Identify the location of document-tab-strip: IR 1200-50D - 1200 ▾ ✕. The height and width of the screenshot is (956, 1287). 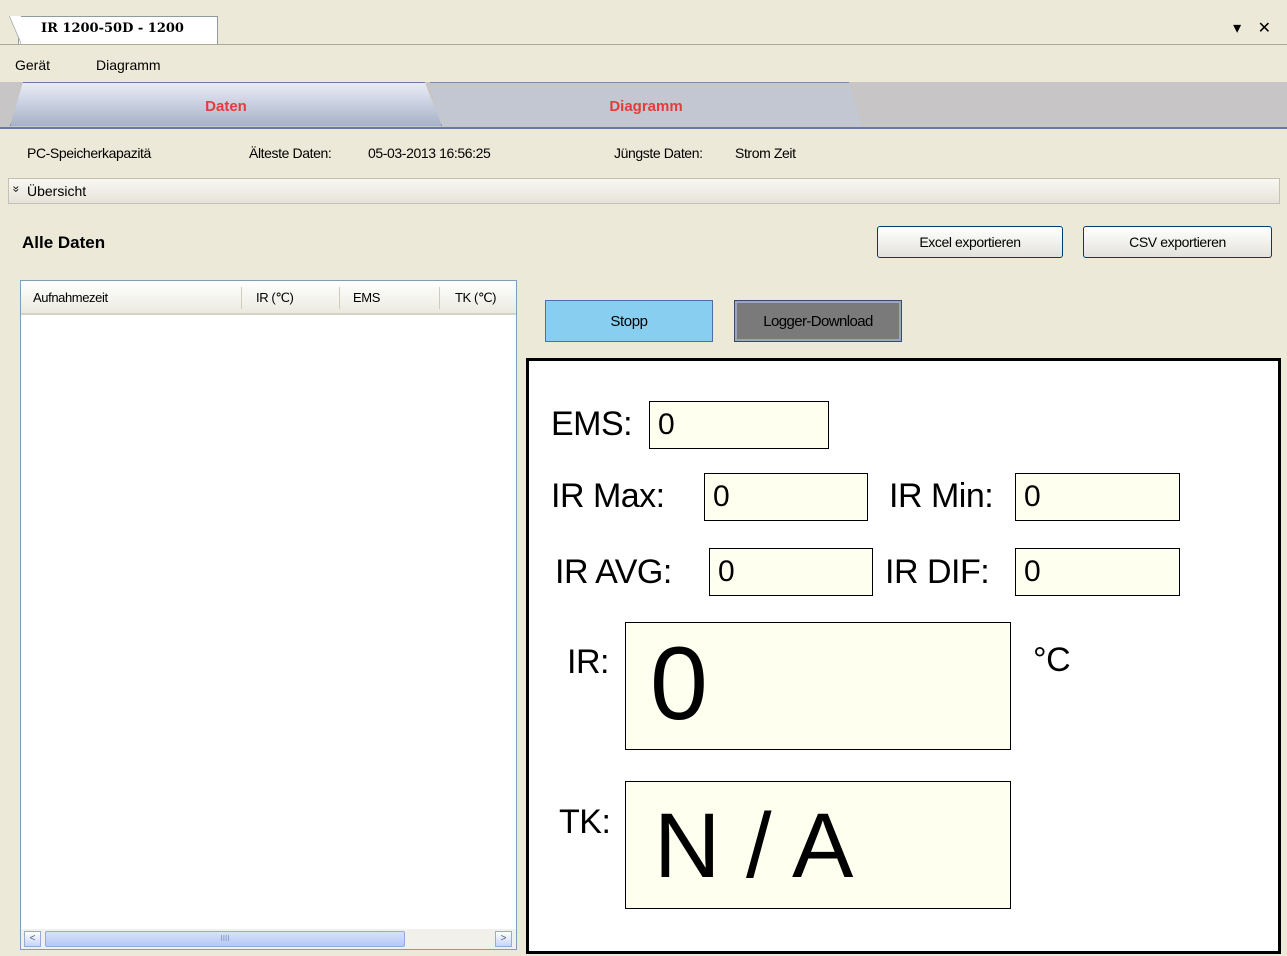
(643, 22).